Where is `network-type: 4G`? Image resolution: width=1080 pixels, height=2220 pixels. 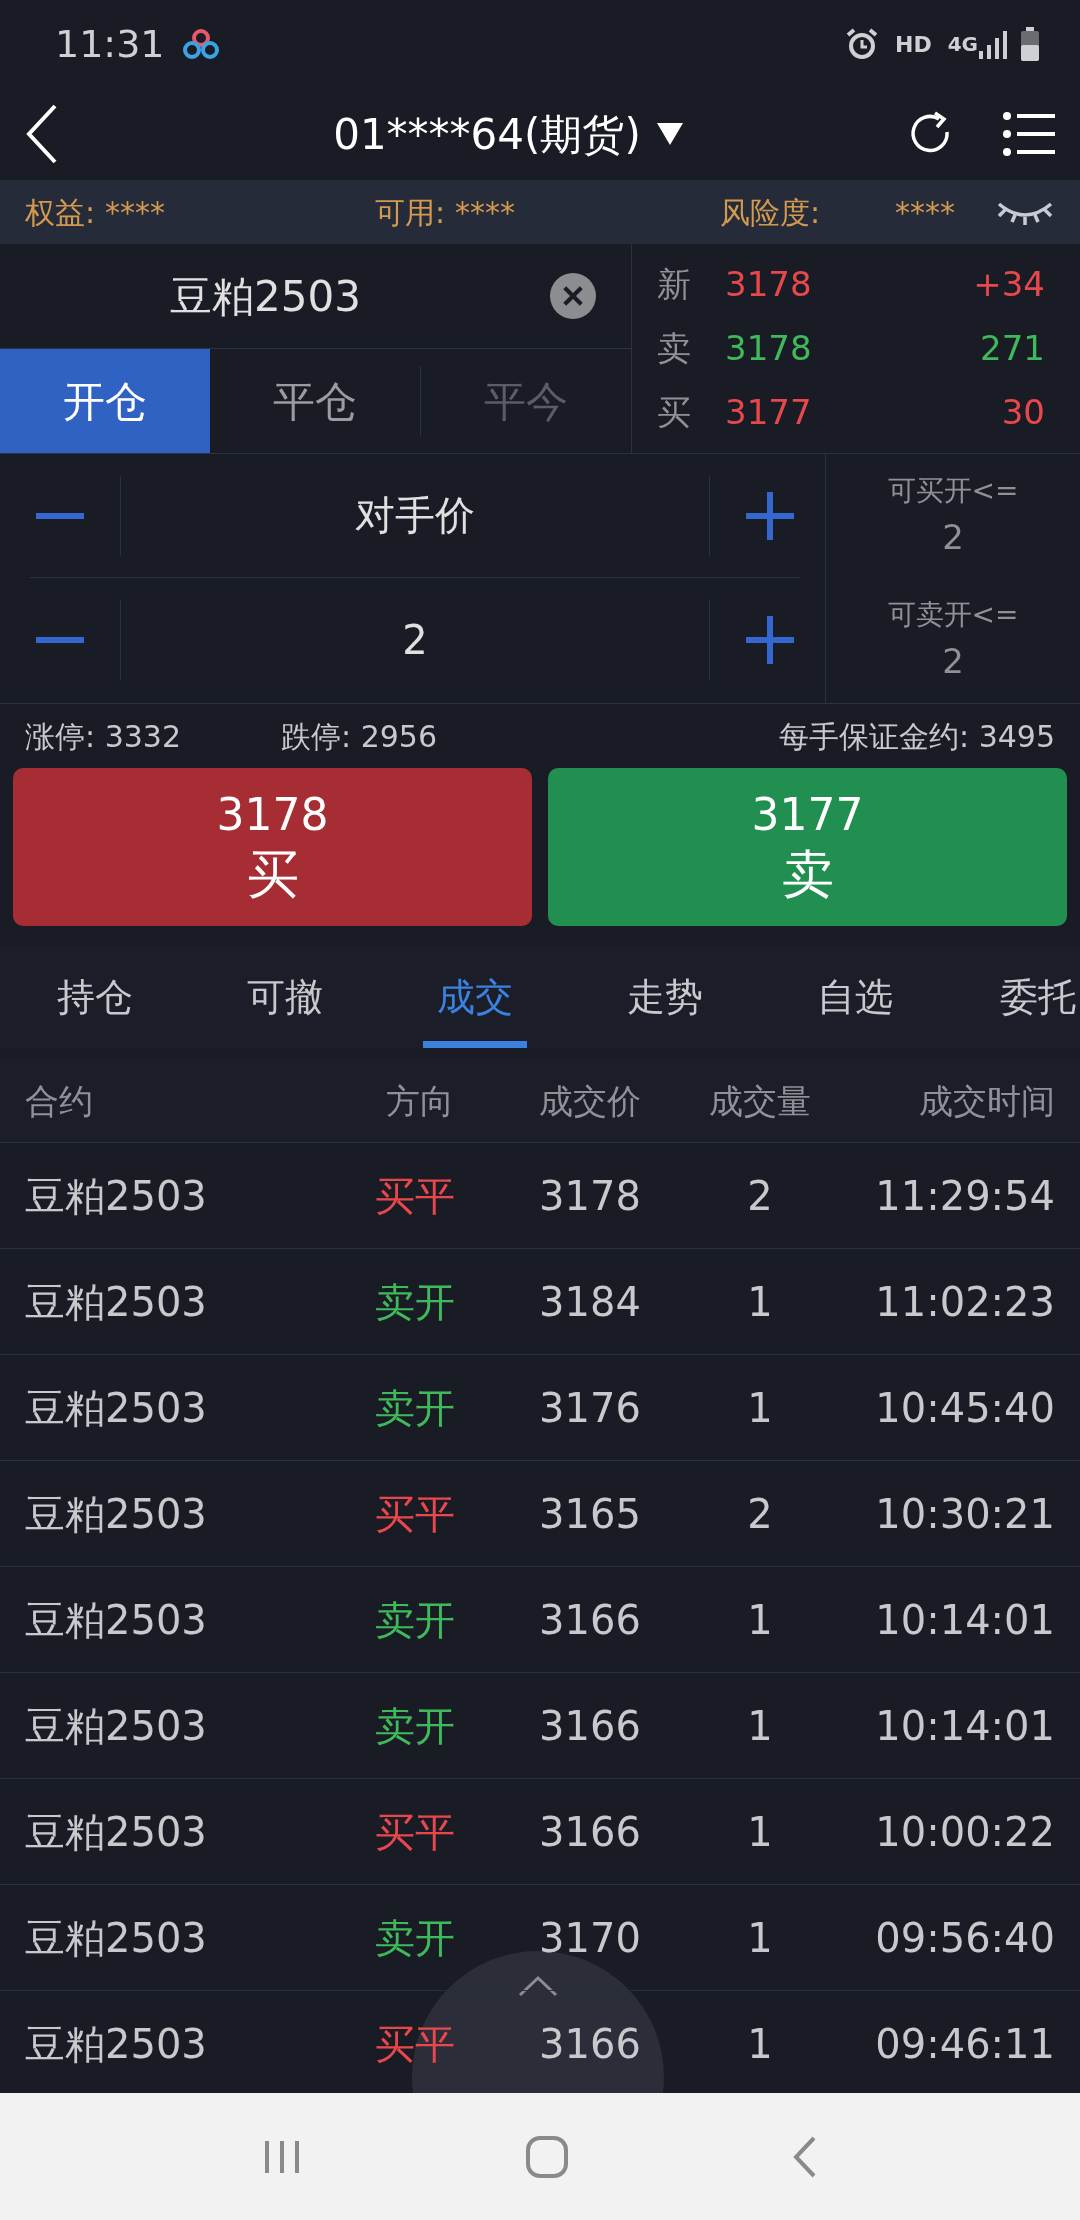 network-type: 4G is located at coordinates (962, 44).